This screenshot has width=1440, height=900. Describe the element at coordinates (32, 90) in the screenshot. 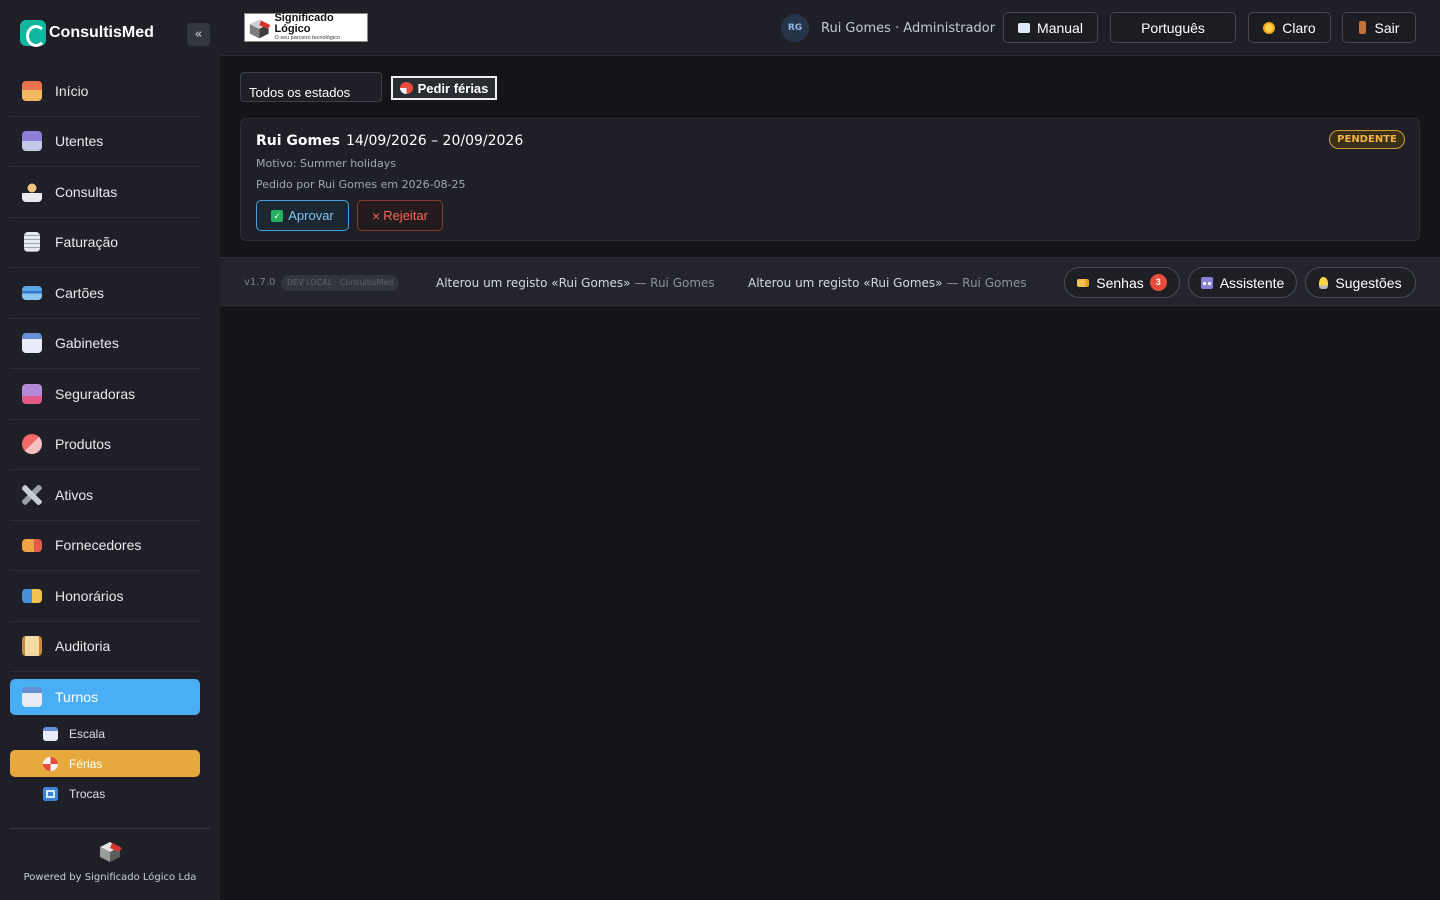

I see `house-icon` at that location.